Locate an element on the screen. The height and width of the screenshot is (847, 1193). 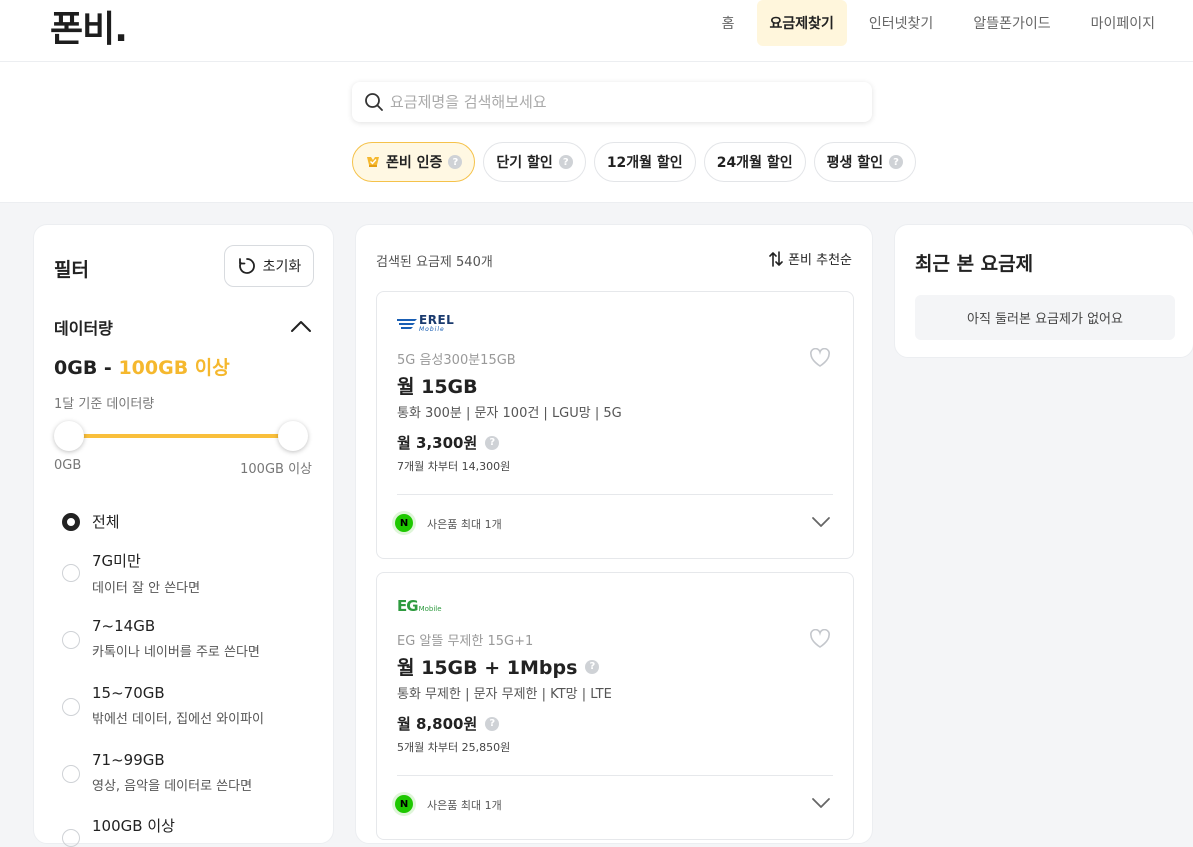
option-desc: 데이터 잘 안 쓴다면 is located at coordinates (146, 588).